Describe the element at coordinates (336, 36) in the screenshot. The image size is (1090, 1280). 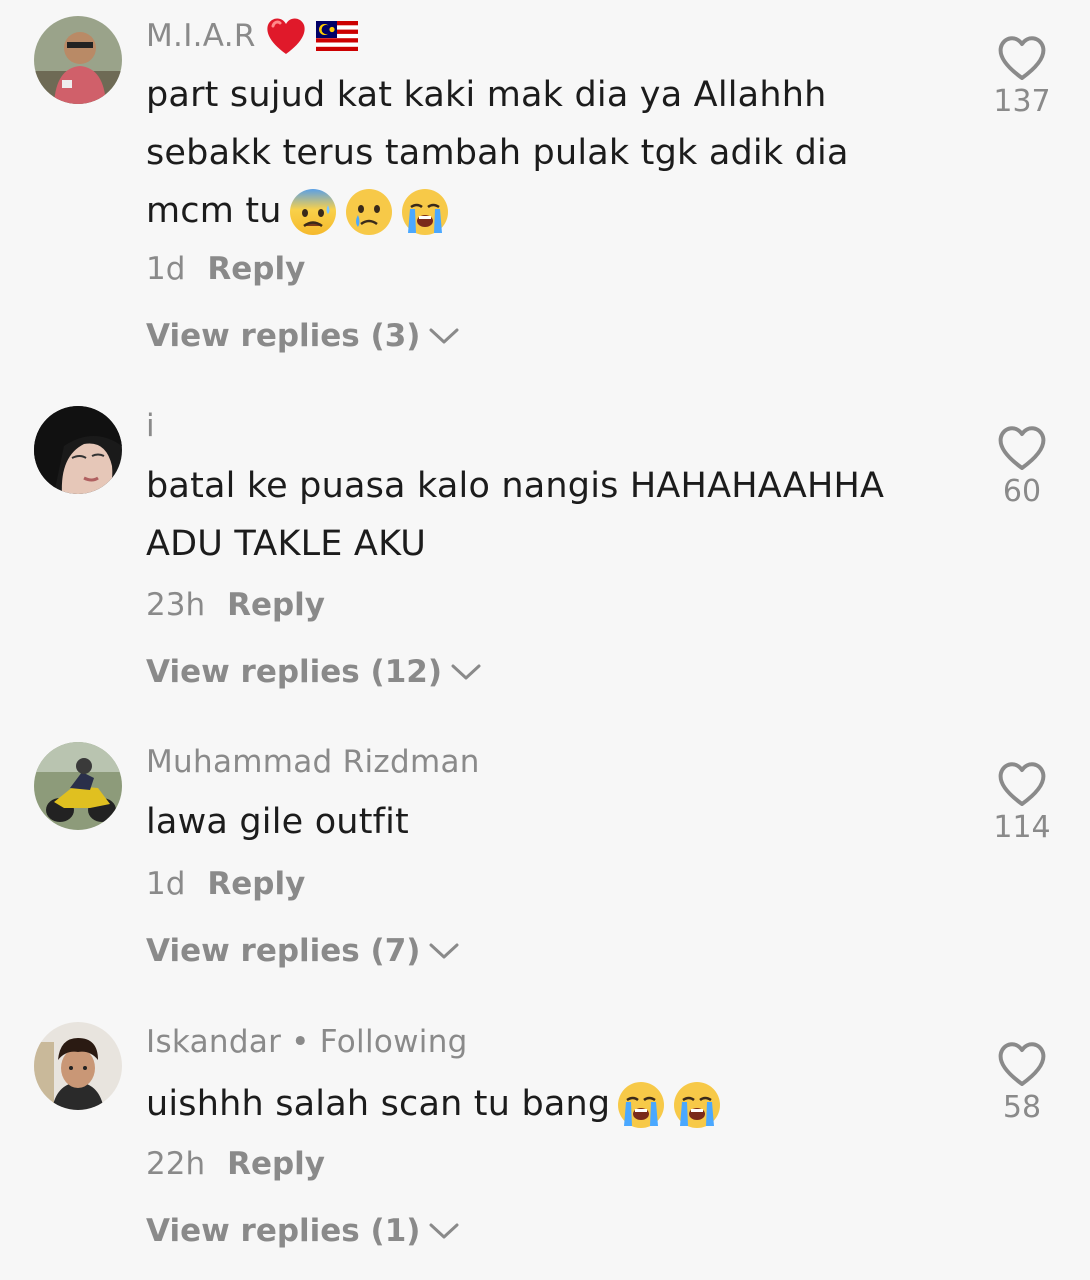
I see `malaysia-flag-icon` at that location.